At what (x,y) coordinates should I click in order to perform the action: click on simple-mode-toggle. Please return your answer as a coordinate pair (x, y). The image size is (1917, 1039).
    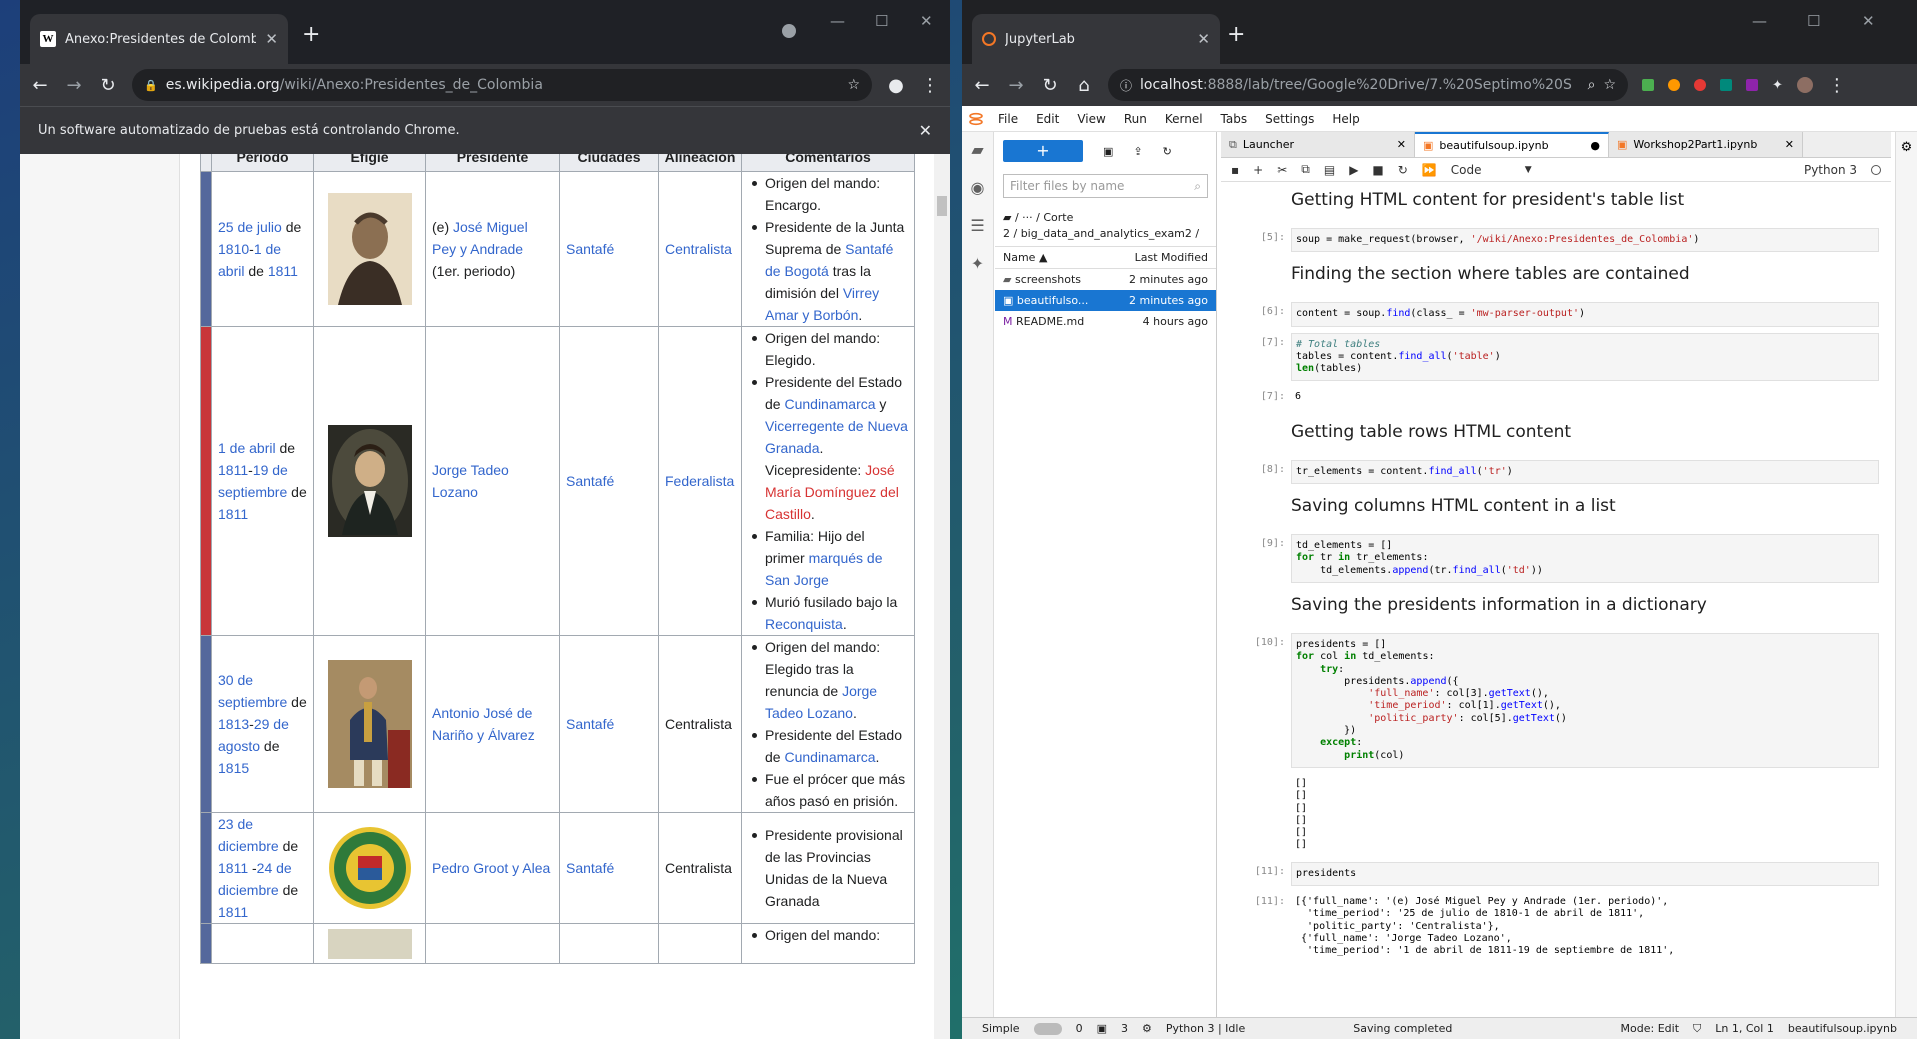
    Looking at the image, I should click on (1047, 1028).